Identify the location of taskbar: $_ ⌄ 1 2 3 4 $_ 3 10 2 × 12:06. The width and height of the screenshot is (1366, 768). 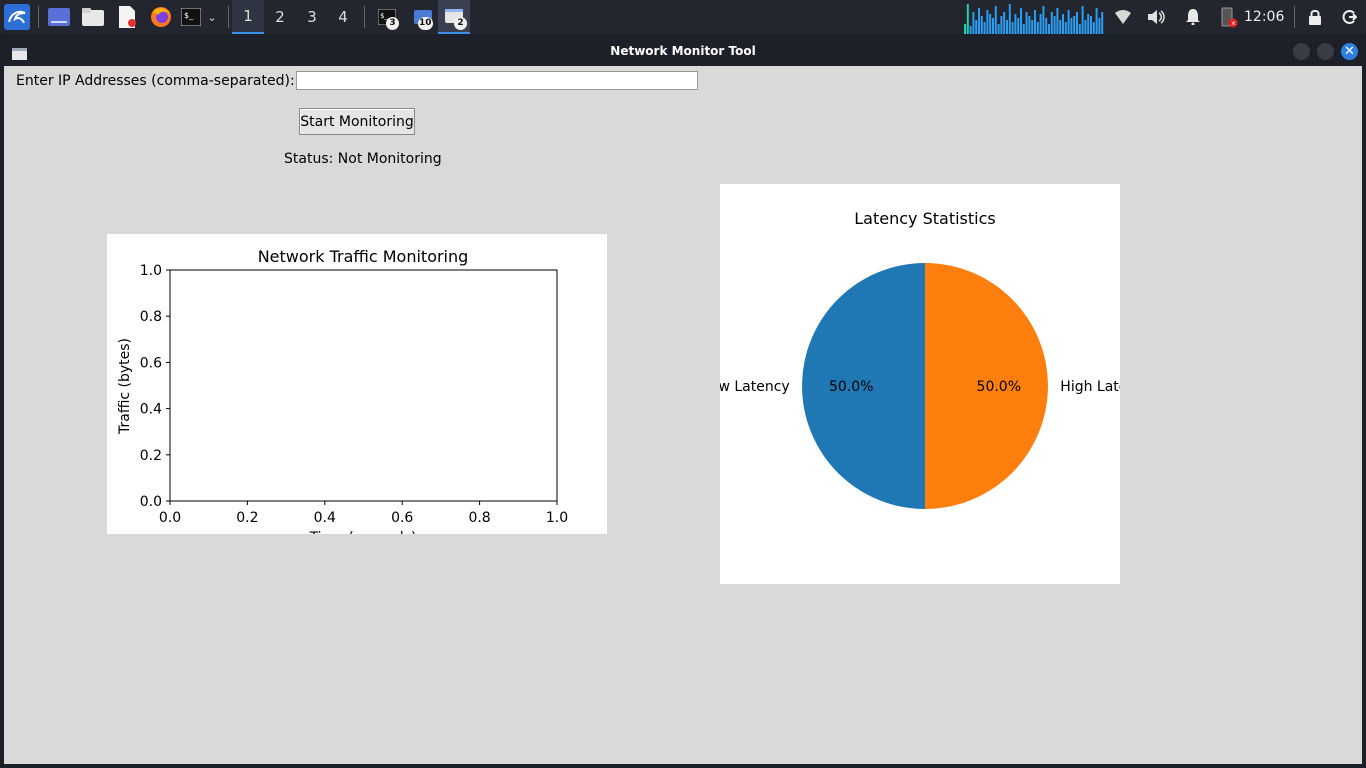
(683, 17).